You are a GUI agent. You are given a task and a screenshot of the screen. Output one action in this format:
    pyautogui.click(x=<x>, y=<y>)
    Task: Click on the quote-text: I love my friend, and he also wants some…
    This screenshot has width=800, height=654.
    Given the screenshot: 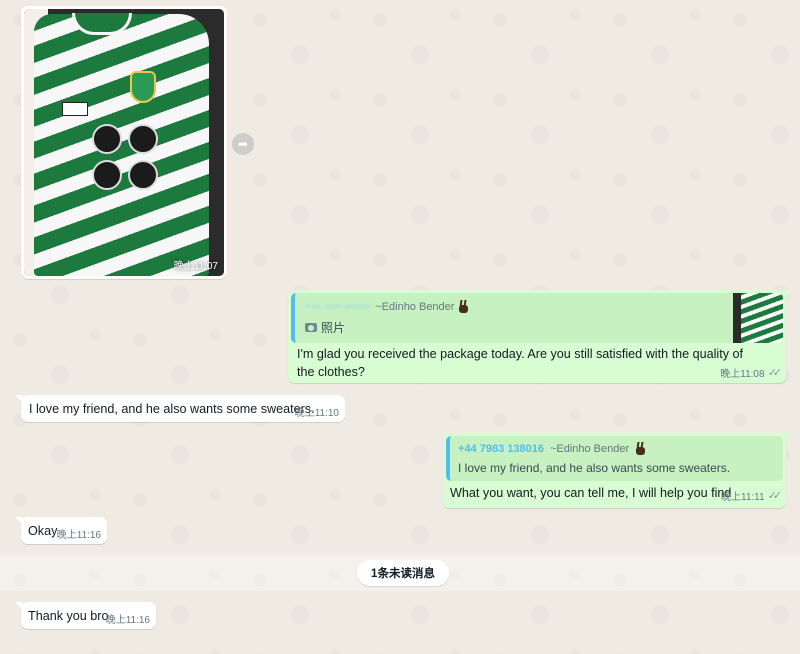 What is the action you would take?
    pyautogui.click(x=594, y=468)
    